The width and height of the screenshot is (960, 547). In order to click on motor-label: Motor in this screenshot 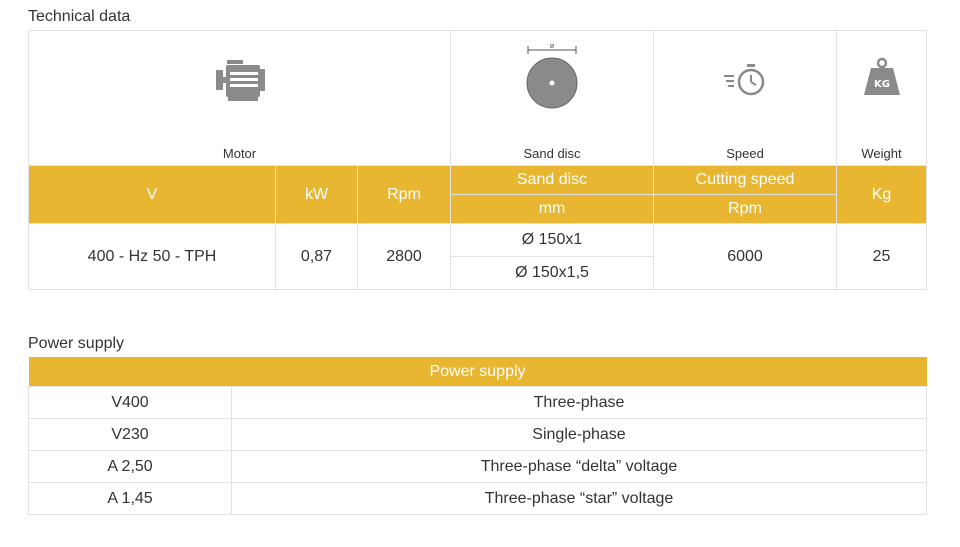, I will do `click(239, 153)`.